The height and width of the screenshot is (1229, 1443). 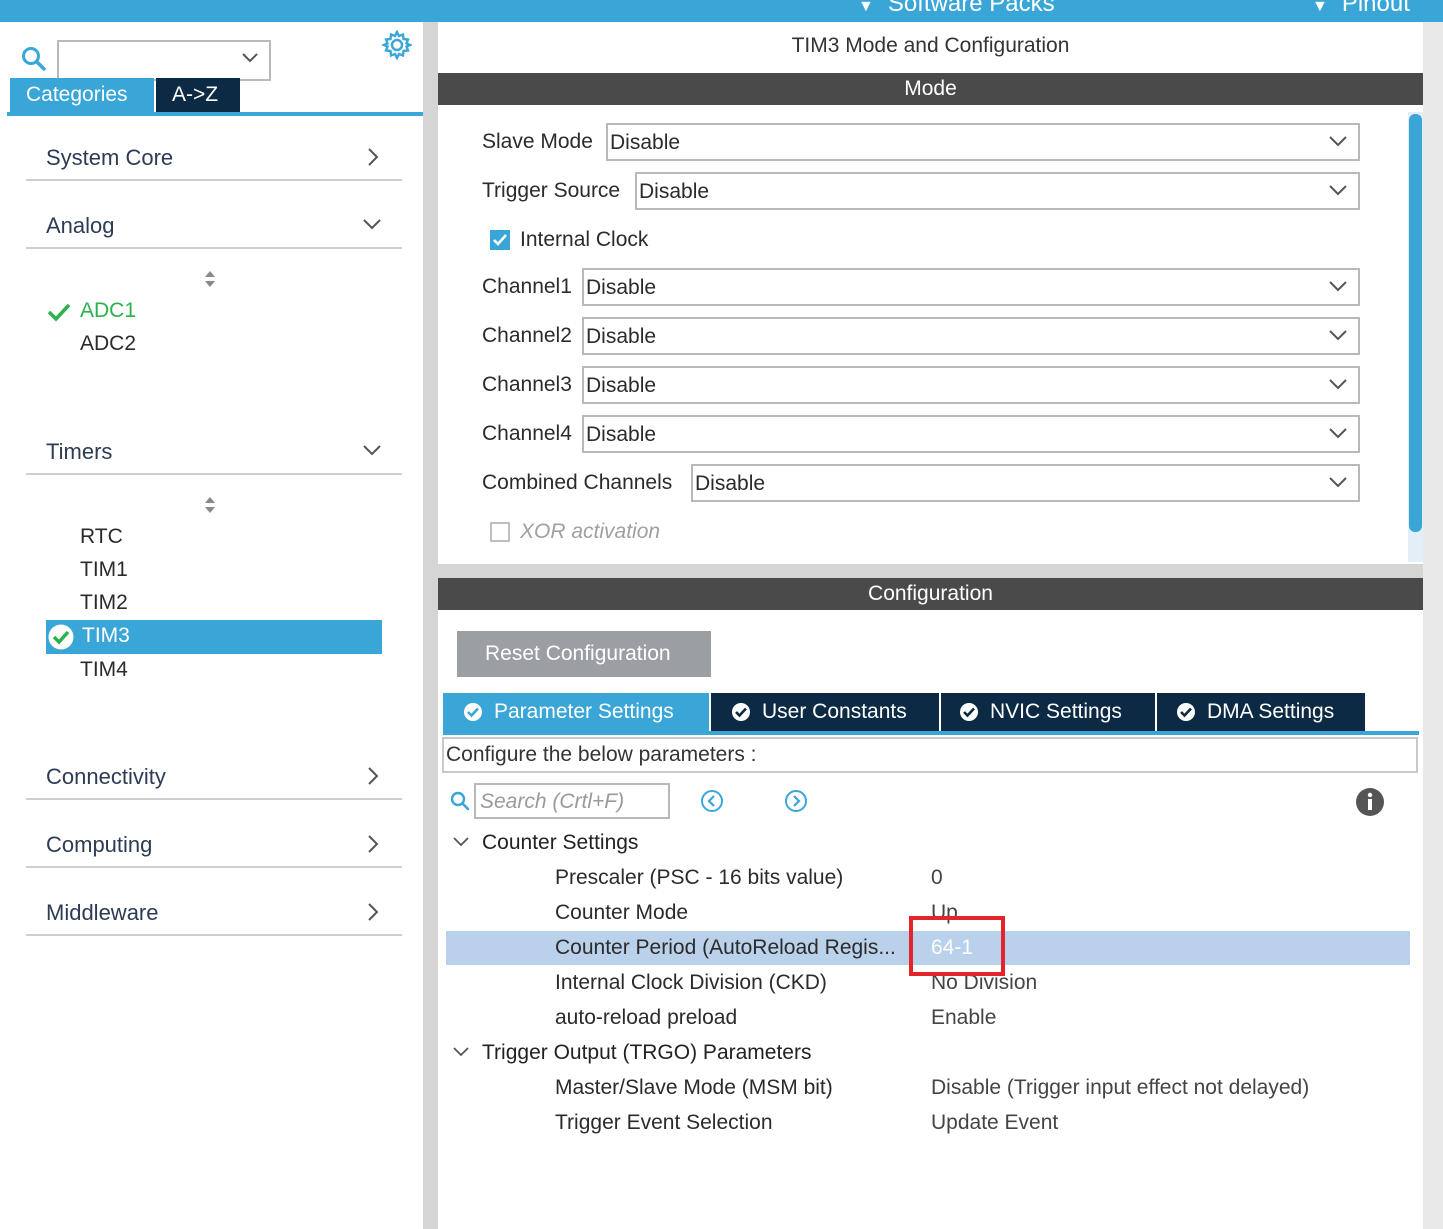 I want to click on category-computing: Computing, so click(x=214, y=845).